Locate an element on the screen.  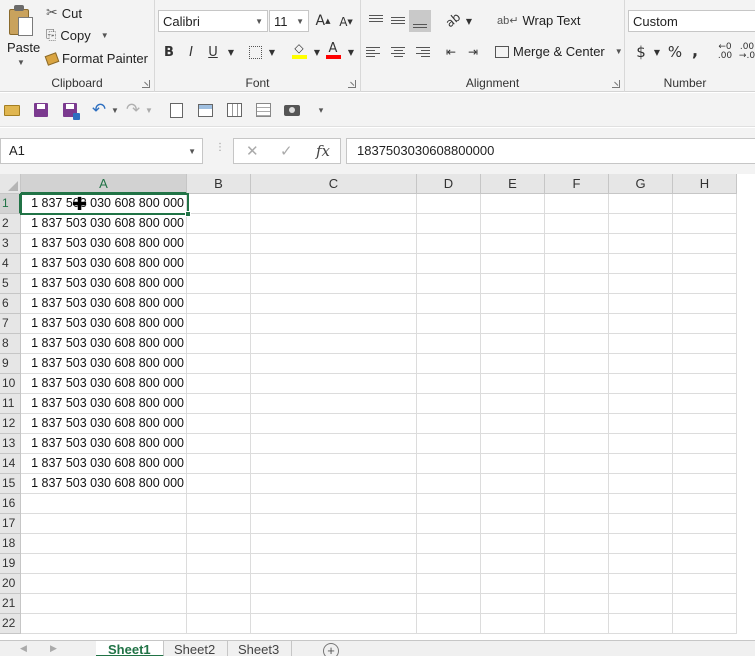
fill-color-icon: ◇ is located at coordinates (299, 50).